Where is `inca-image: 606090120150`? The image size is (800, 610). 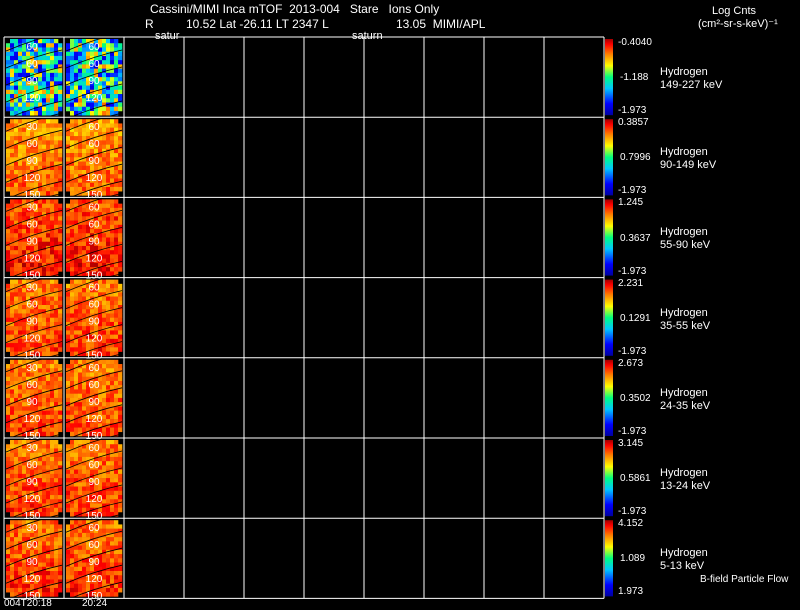 inca-image: 606090120150 is located at coordinates (94, 156).